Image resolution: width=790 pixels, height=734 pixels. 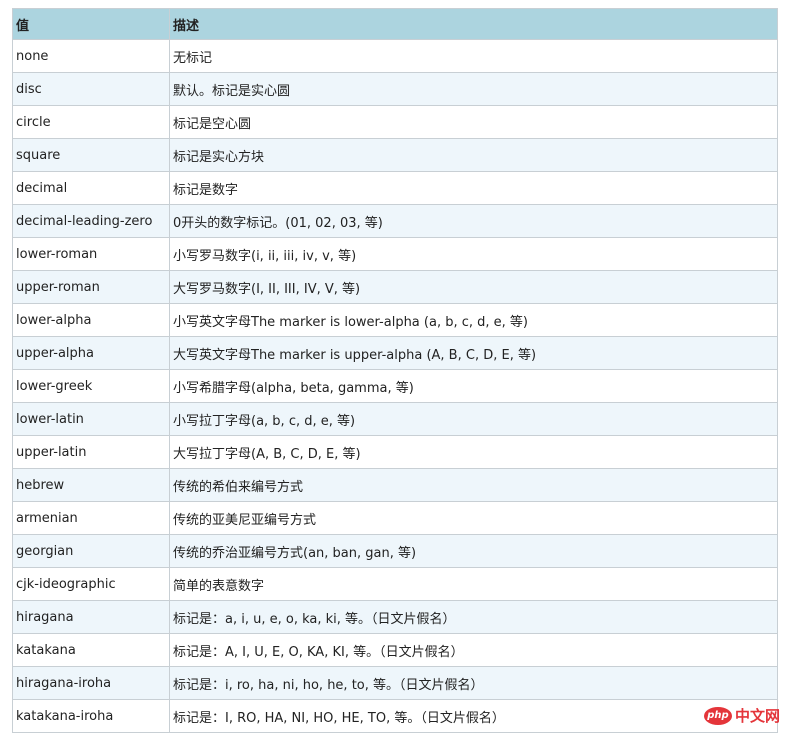 I want to click on table-row: none 无标记, so click(x=395, y=56).